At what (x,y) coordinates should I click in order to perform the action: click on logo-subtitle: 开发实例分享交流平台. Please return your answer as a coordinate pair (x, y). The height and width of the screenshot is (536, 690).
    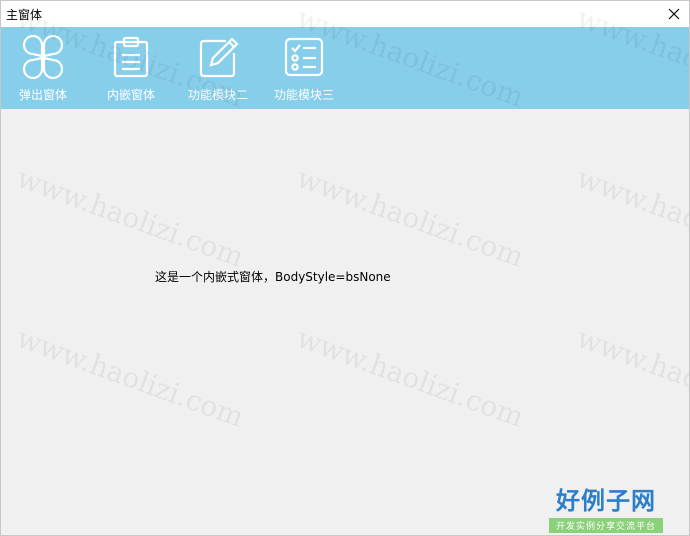
    Looking at the image, I should click on (606, 525).